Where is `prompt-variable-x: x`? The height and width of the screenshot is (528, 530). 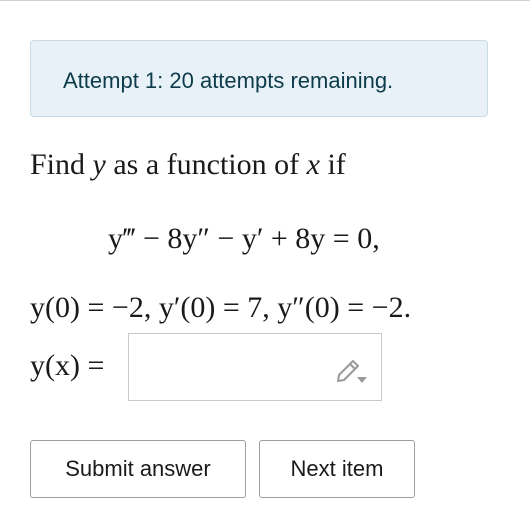 prompt-variable-x: x is located at coordinates (313, 164).